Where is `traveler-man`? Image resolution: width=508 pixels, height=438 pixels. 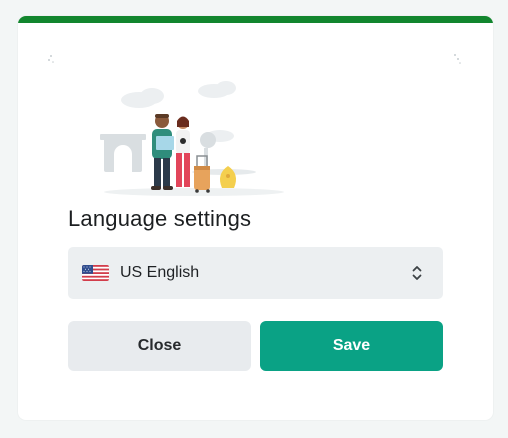 traveler-man is located at coordinates (162, 152).